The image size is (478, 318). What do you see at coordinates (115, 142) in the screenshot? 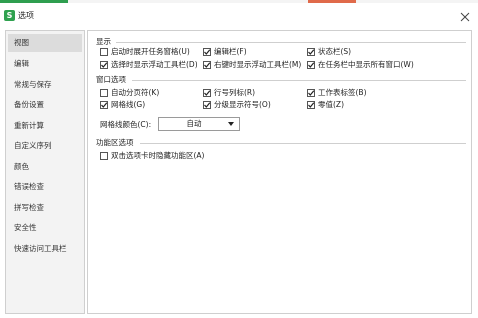
I see `ribbon-section-title: 功能区选项` at bounding box center [115, 142].